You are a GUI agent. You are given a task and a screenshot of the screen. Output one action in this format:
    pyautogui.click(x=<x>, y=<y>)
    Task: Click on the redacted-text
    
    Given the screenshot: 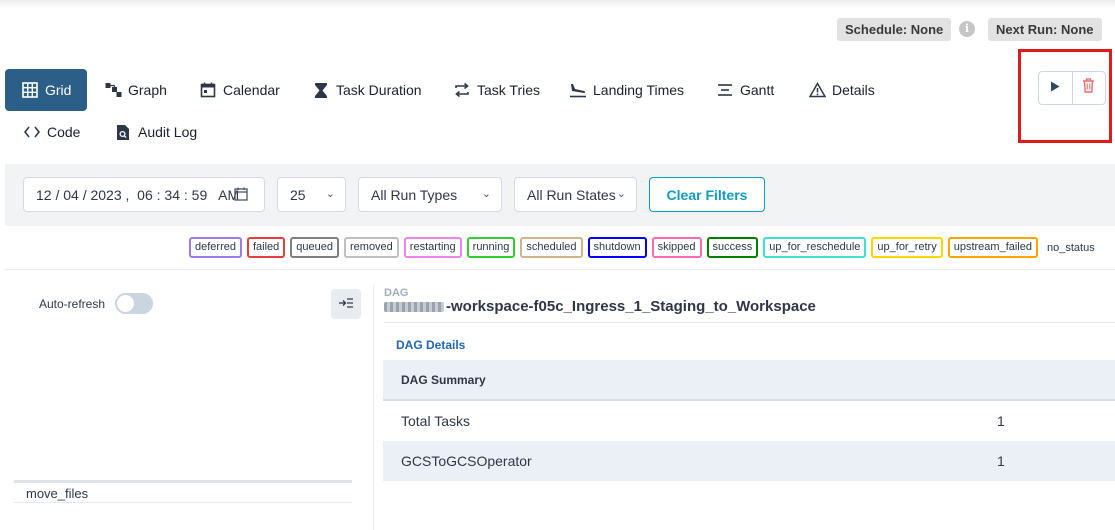 What is the action you would take?
    pyautogui.click(x=414, y=306)
    